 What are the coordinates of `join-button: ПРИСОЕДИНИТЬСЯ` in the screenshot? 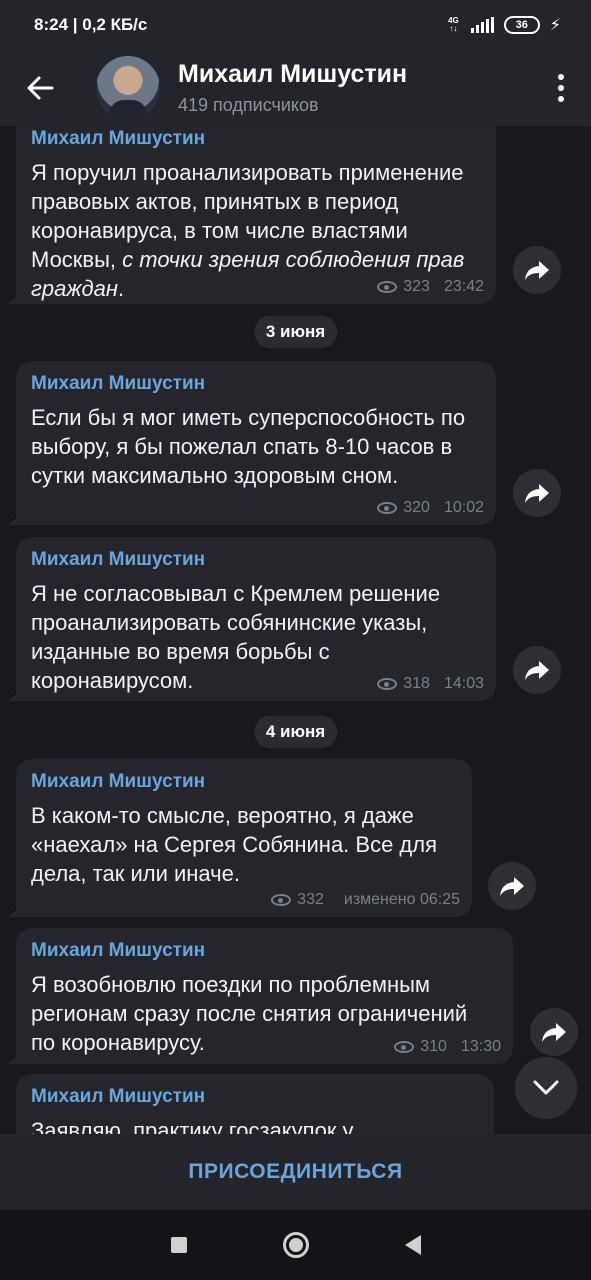 It's located at (295, 1172).